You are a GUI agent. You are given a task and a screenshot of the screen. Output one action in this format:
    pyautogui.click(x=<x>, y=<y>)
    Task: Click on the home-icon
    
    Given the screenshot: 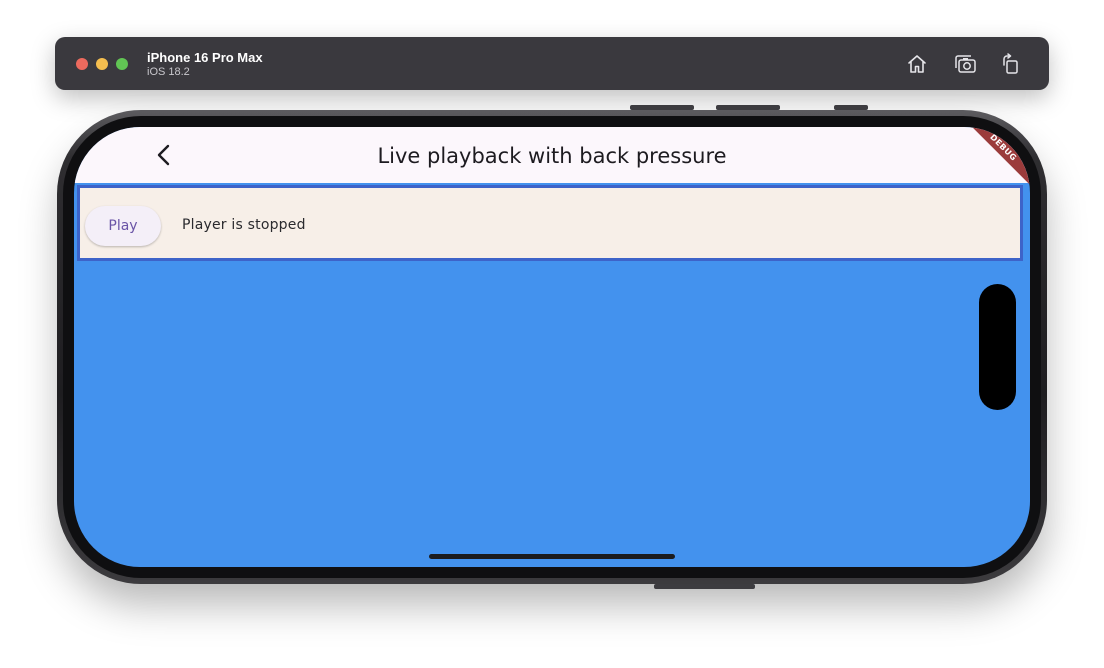 What is the action you would take?
    pyautogui.click(x=917, y=64)
    